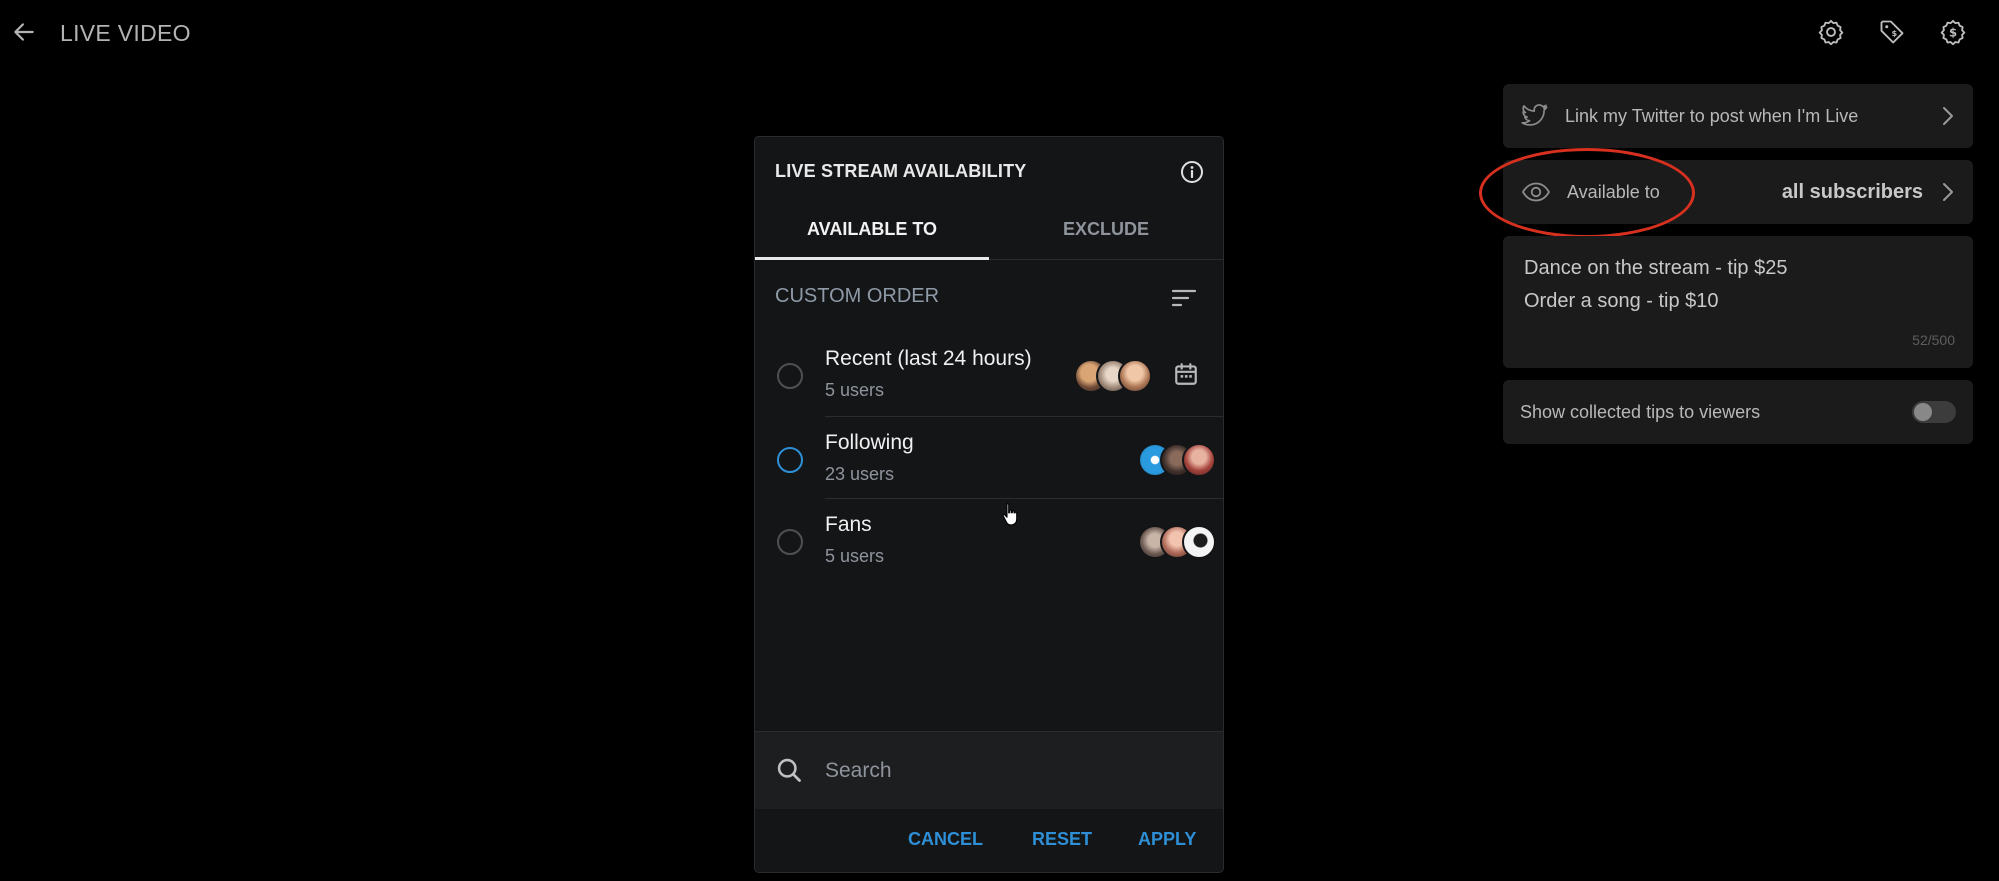  I want to click on character-counter: 52/500, so click(1933, 340).